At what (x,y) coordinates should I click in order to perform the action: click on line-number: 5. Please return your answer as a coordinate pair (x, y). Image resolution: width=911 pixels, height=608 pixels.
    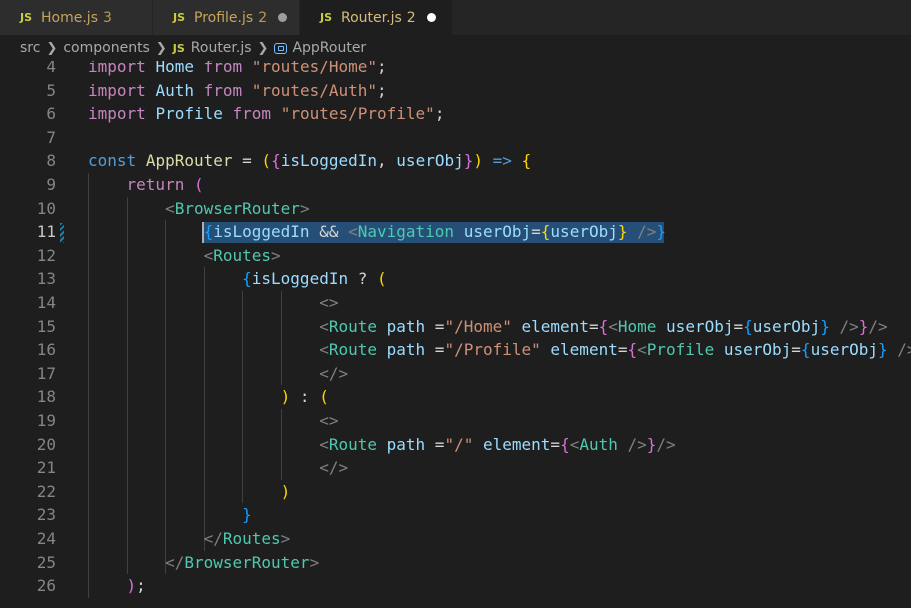
    Looking at the image, I should click on (51, 90).